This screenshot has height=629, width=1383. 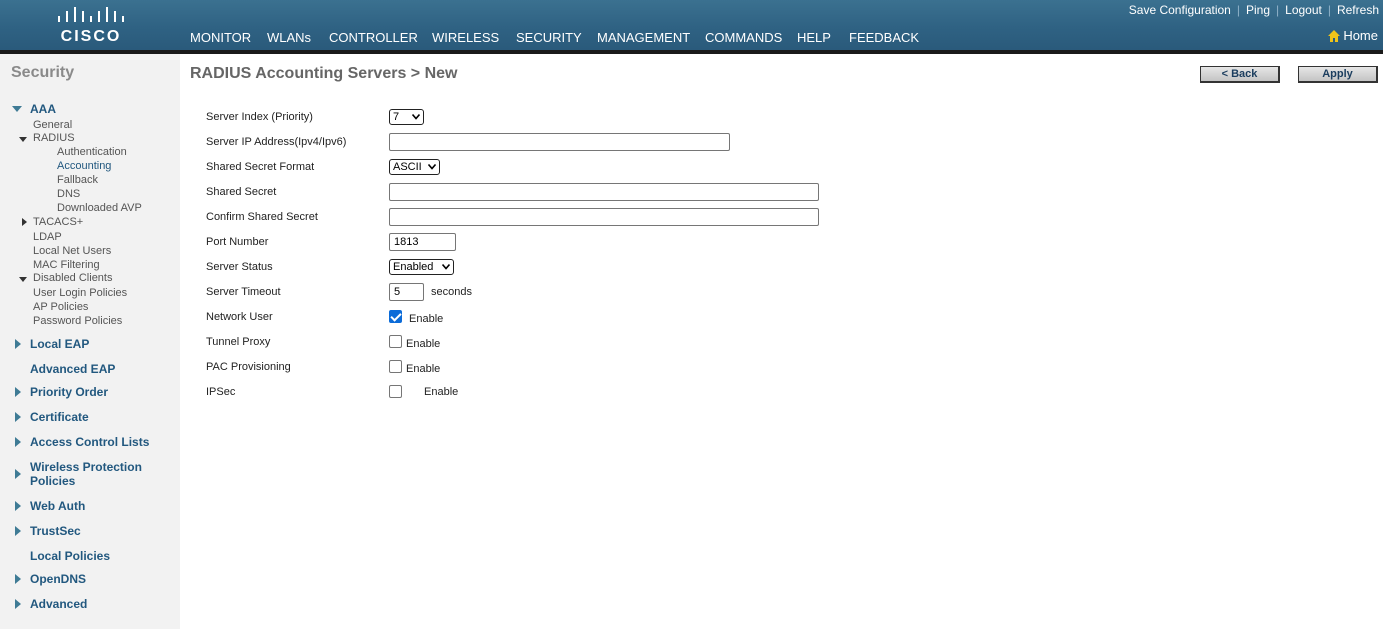 I want to click on back-button: < Back, so click(x=1240, y=74).